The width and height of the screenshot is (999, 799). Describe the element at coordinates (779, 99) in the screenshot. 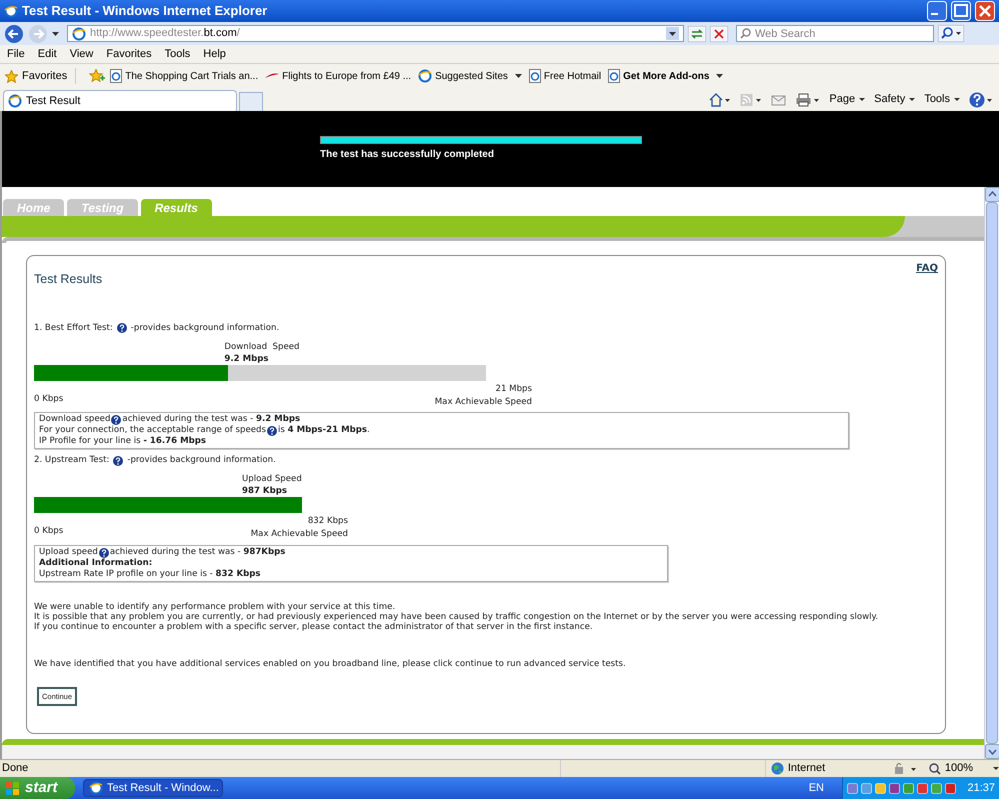

I see `mail-icon` at that location.